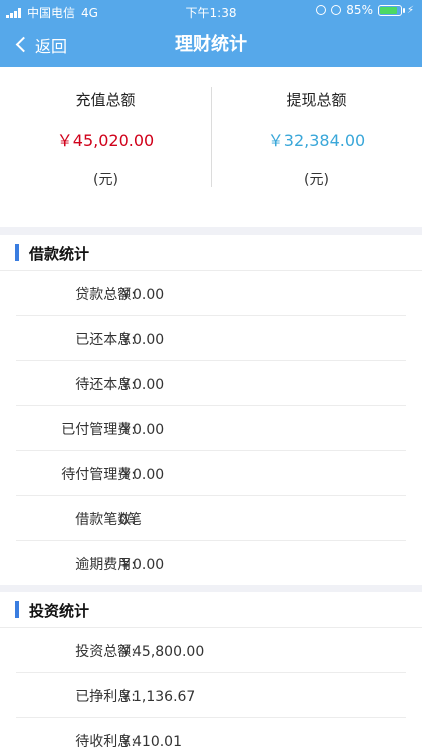 This screenshot has width=422, height=750. Describe the element at coordinates (130, 520) in the screenshot. I see `row-value: 0笔` at that location.